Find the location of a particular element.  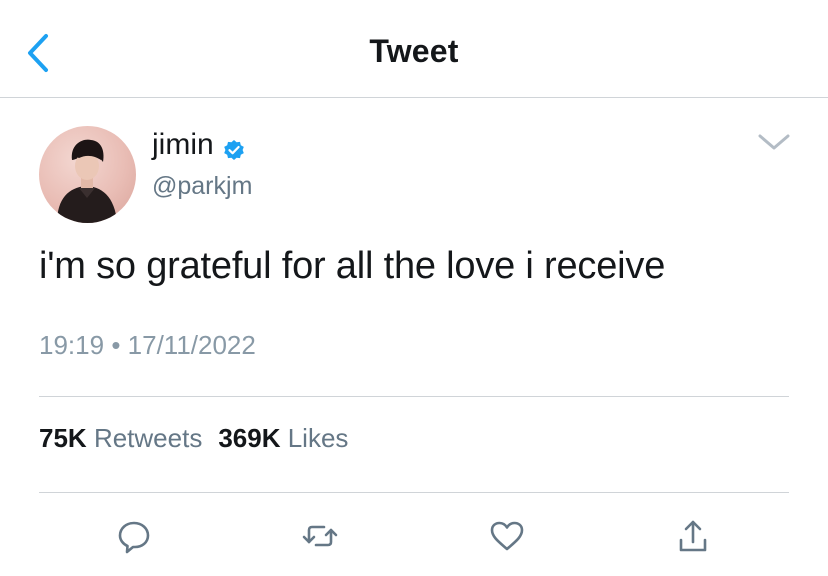

share-icon is located at coordinates (693, 536).